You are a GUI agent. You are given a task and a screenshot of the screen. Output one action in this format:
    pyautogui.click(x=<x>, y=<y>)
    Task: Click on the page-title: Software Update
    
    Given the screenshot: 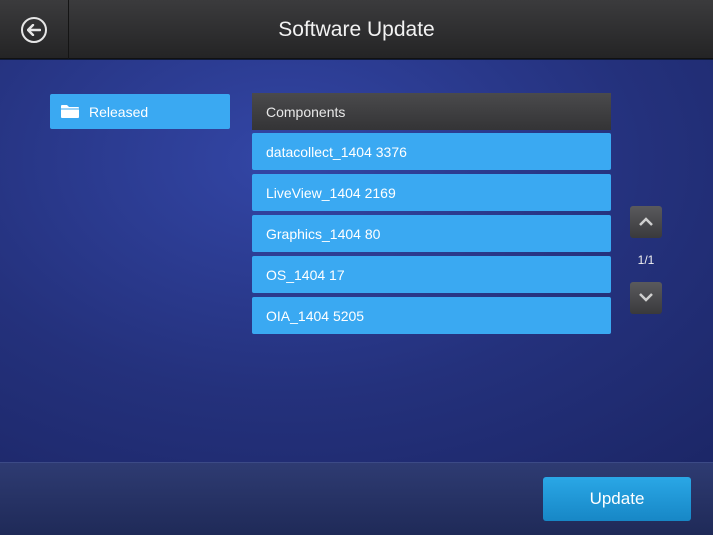 What is the action you would take?
    pyautogui.click(x=356, y=29)
    